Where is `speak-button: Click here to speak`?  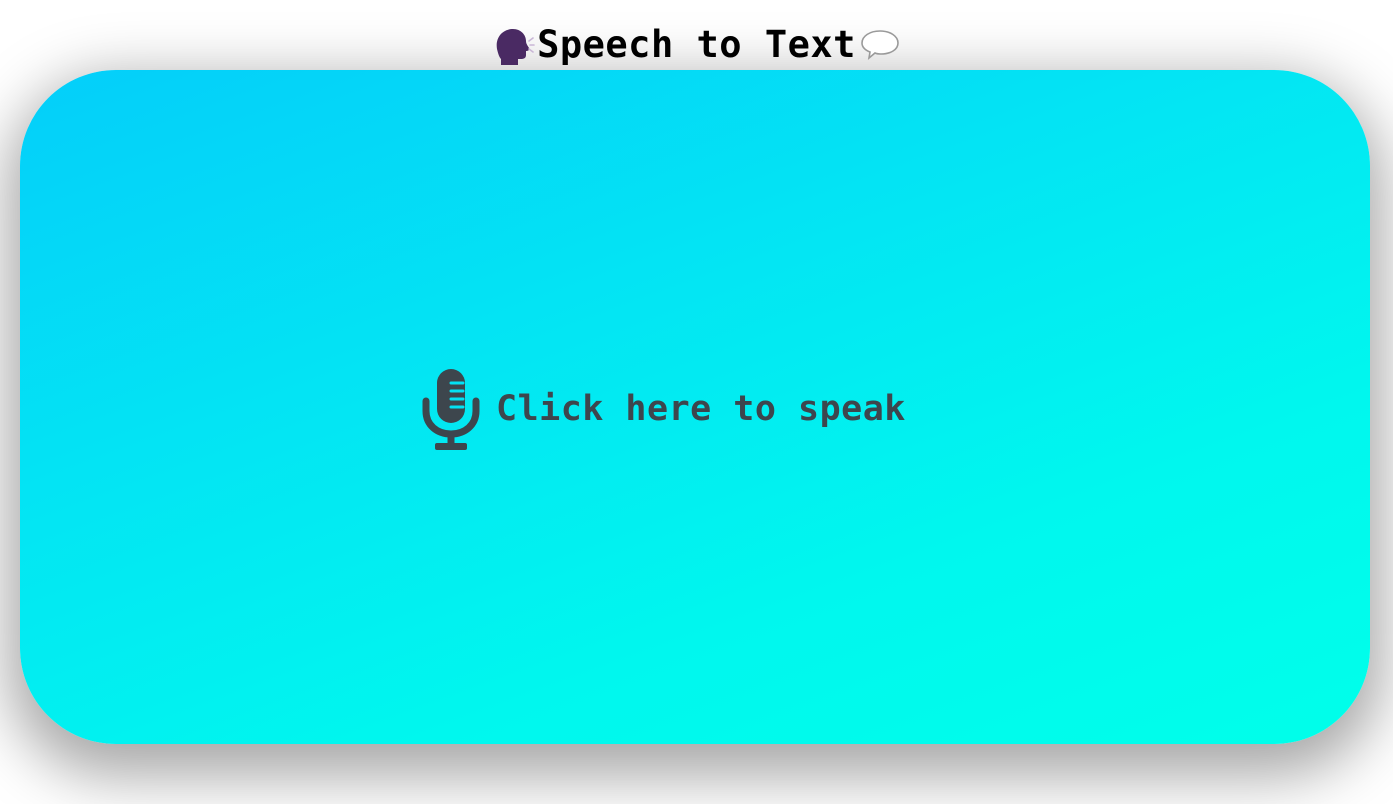
speak-button: Click here to speak is located at coordinates (663, 409).